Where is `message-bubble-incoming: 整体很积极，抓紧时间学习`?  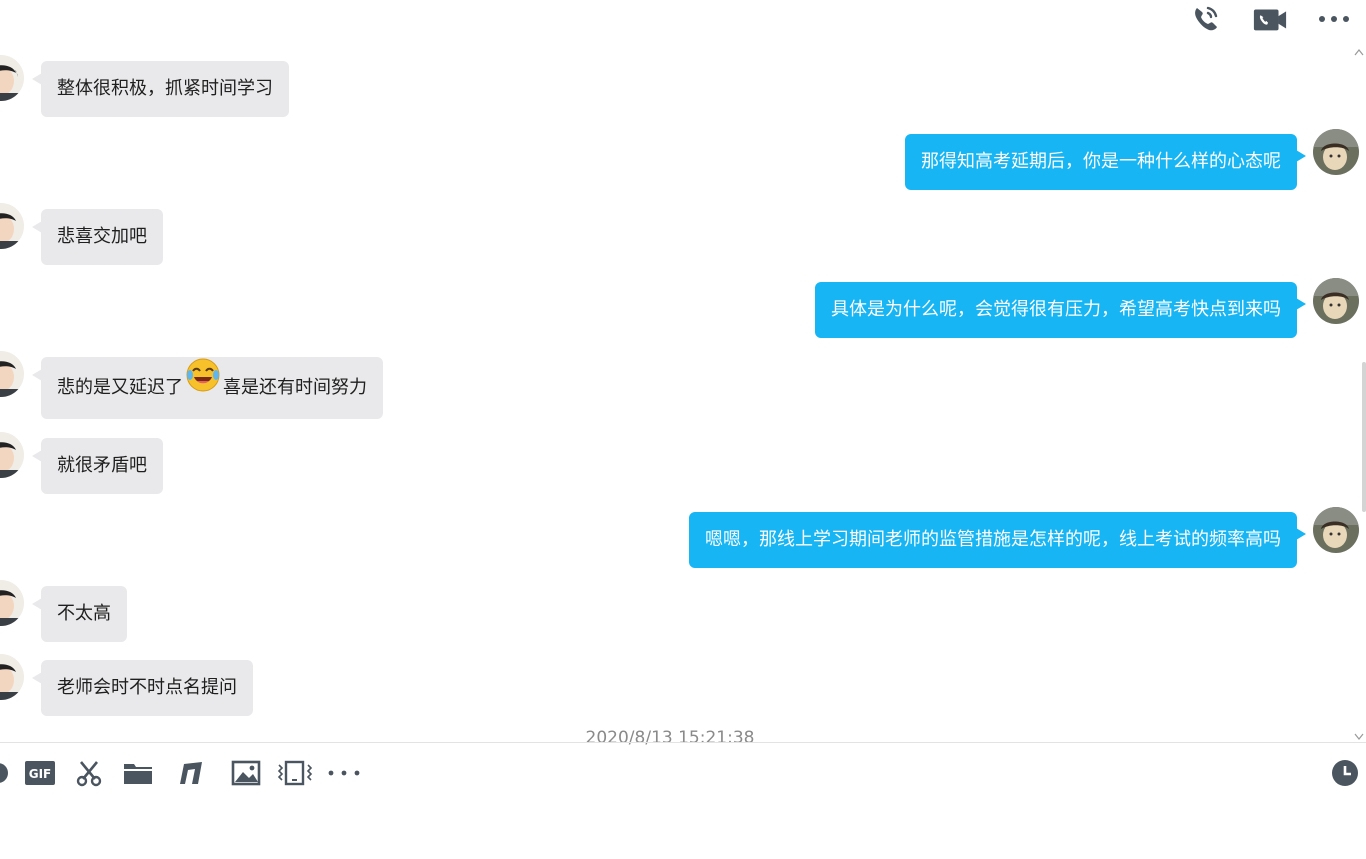
message-bubble-incoming: 整体很积极，抓紧时间学习 is located at coordinates (160, 89).